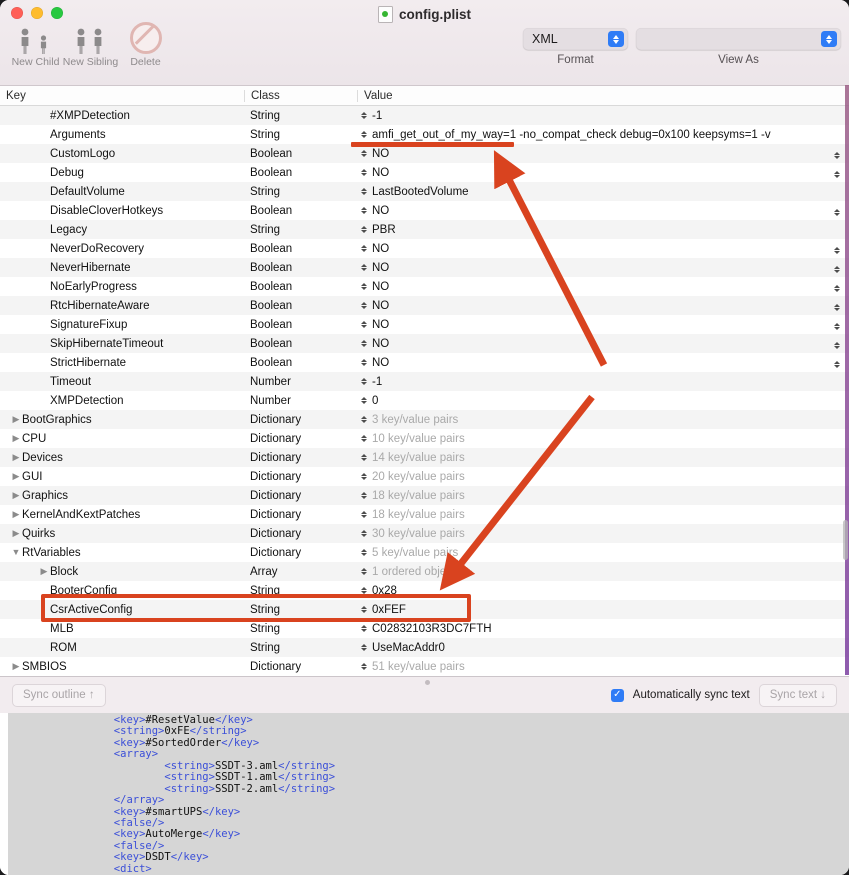 This screenshot has width=849, height=875. What do you see at coordinates (603, 458) in the screenshot?
I see `row-value-cell: 14 key/value pairs` at bounding box center [603, 458].